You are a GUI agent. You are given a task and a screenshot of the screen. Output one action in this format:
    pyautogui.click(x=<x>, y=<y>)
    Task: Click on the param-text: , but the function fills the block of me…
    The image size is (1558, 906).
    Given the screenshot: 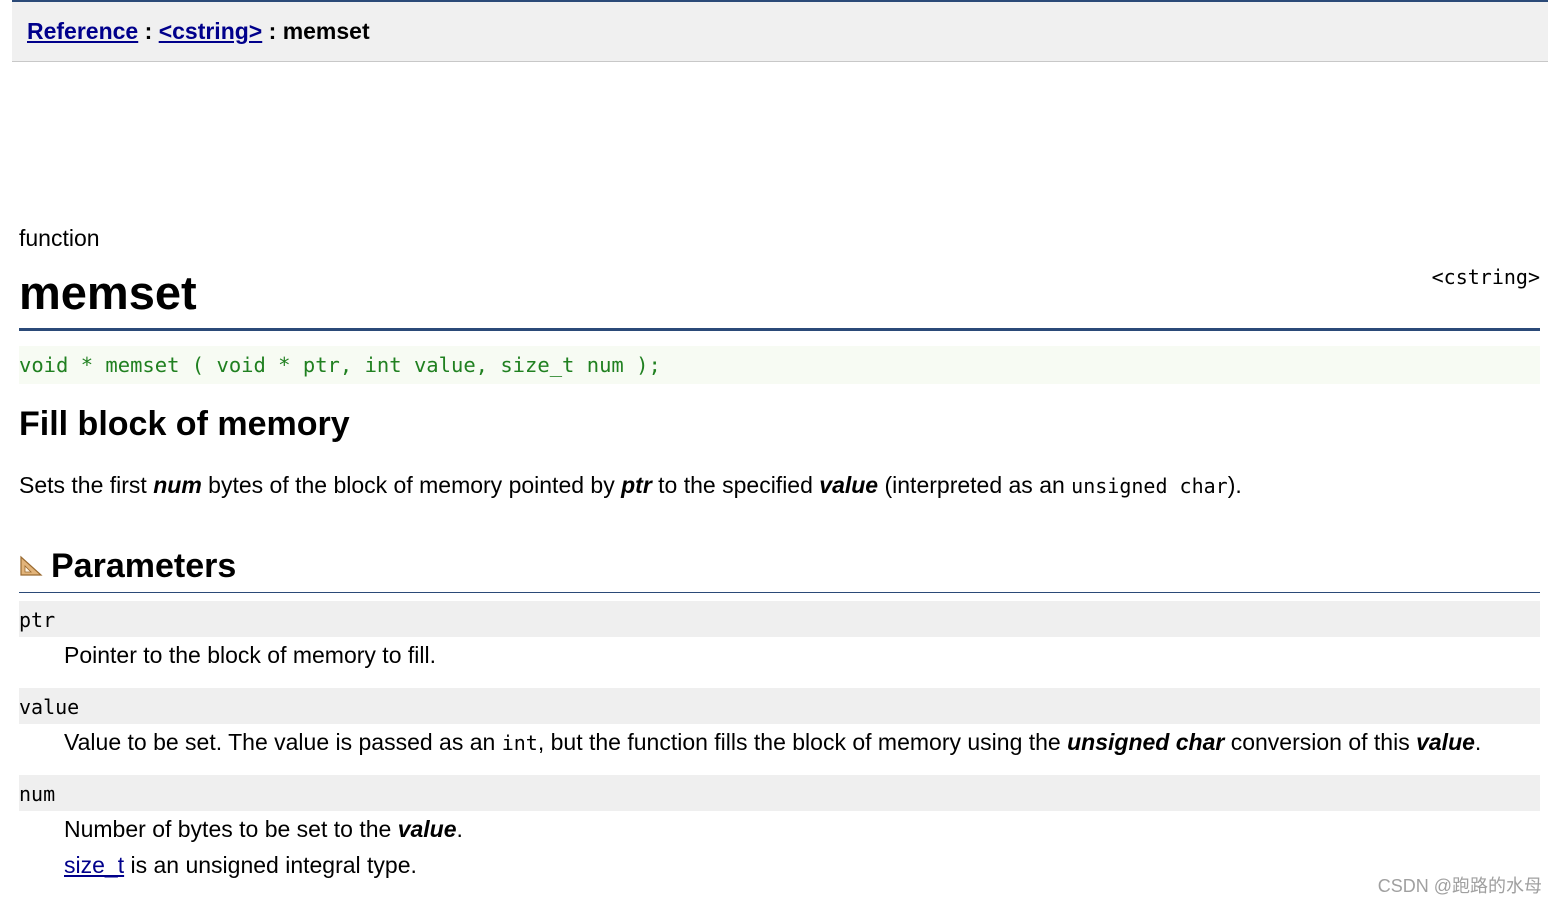 What is the action you would take?
    pyautogui.click(x=802, y=742)
    